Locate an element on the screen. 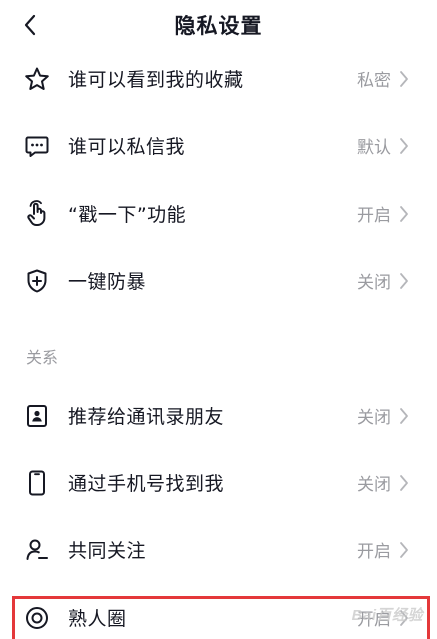 Image resolution: width=437 pixels, height=639 pixels. row-mutual-follow: 共同关注 开启 is located at coordinates (218, 549).